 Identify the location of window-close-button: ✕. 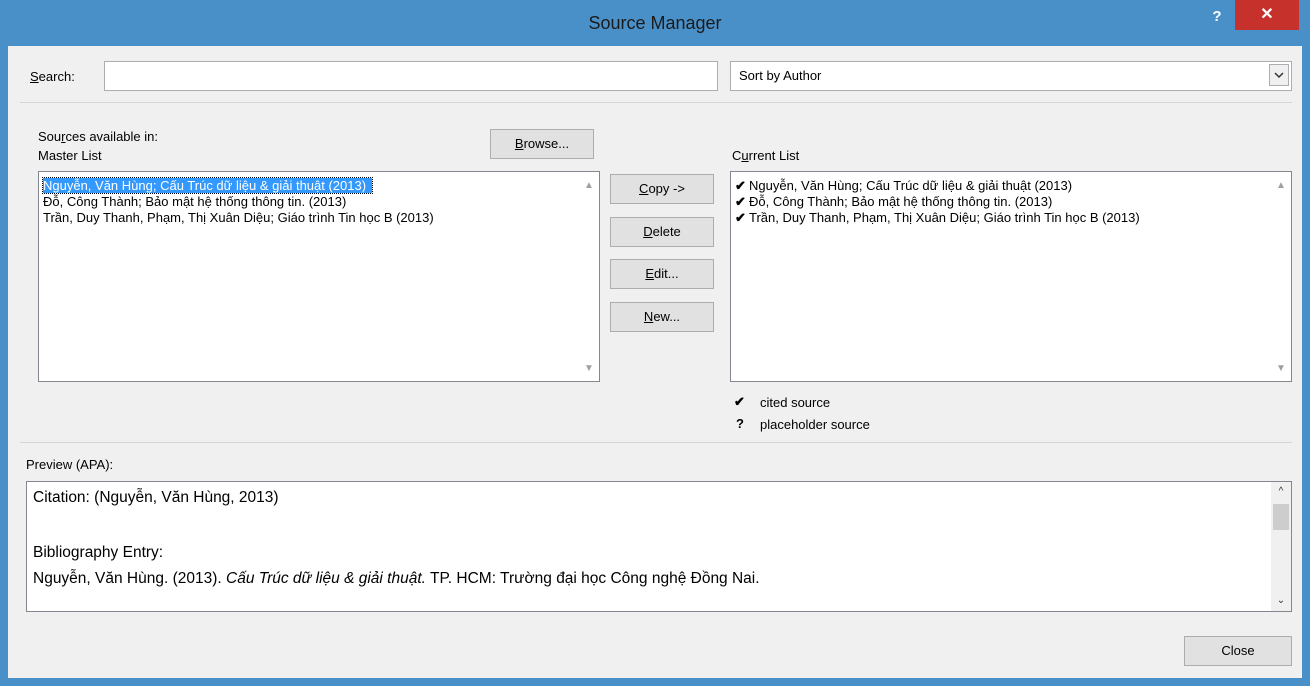
(1267, 15).